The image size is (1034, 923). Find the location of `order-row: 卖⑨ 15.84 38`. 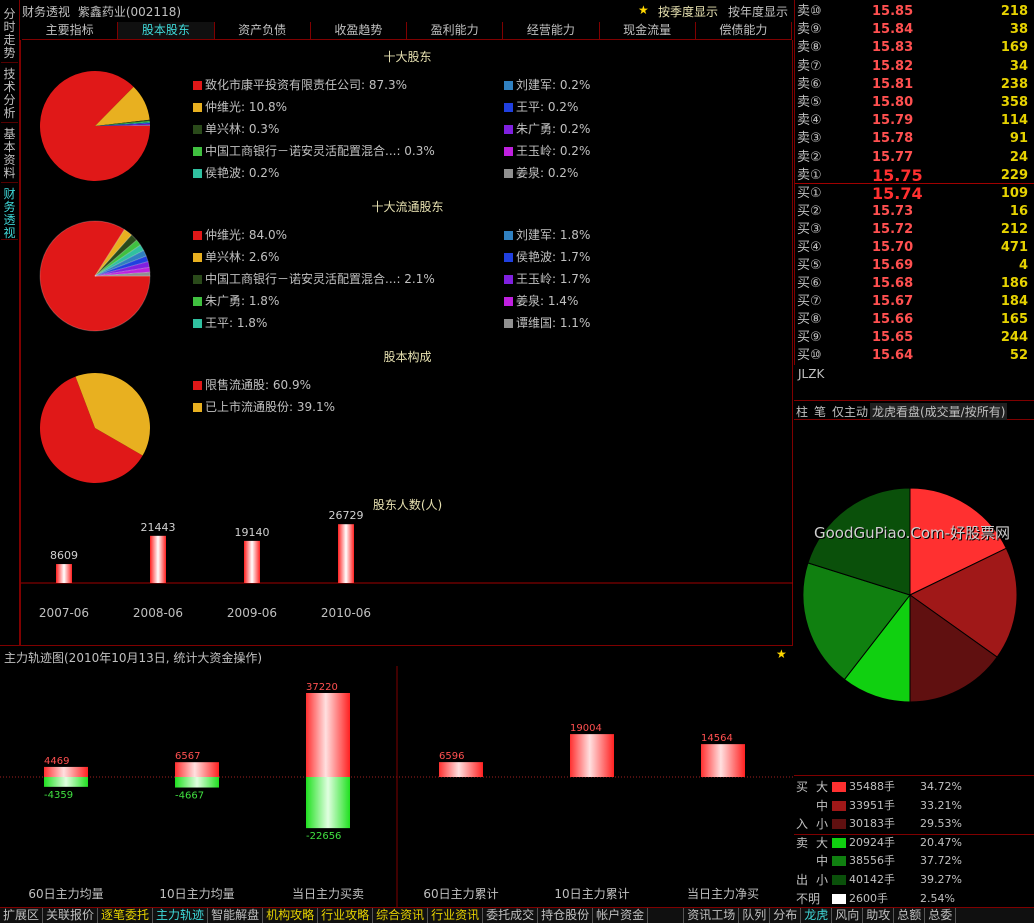

order-row: 卖⑨ 15.84 38 is located at coordinates (914, 30).